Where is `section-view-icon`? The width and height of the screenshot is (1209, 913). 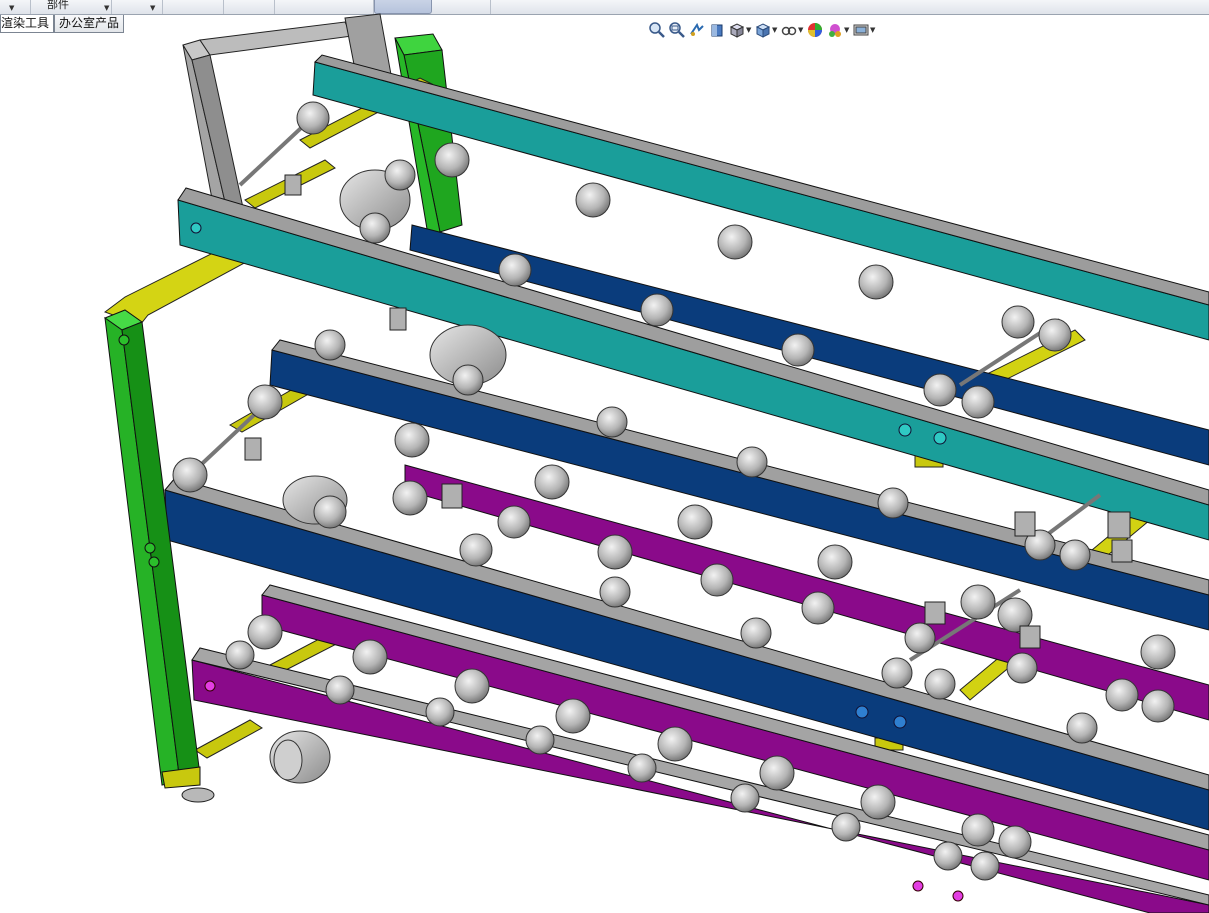
section-view-icon is located at coordinates (717, 30).